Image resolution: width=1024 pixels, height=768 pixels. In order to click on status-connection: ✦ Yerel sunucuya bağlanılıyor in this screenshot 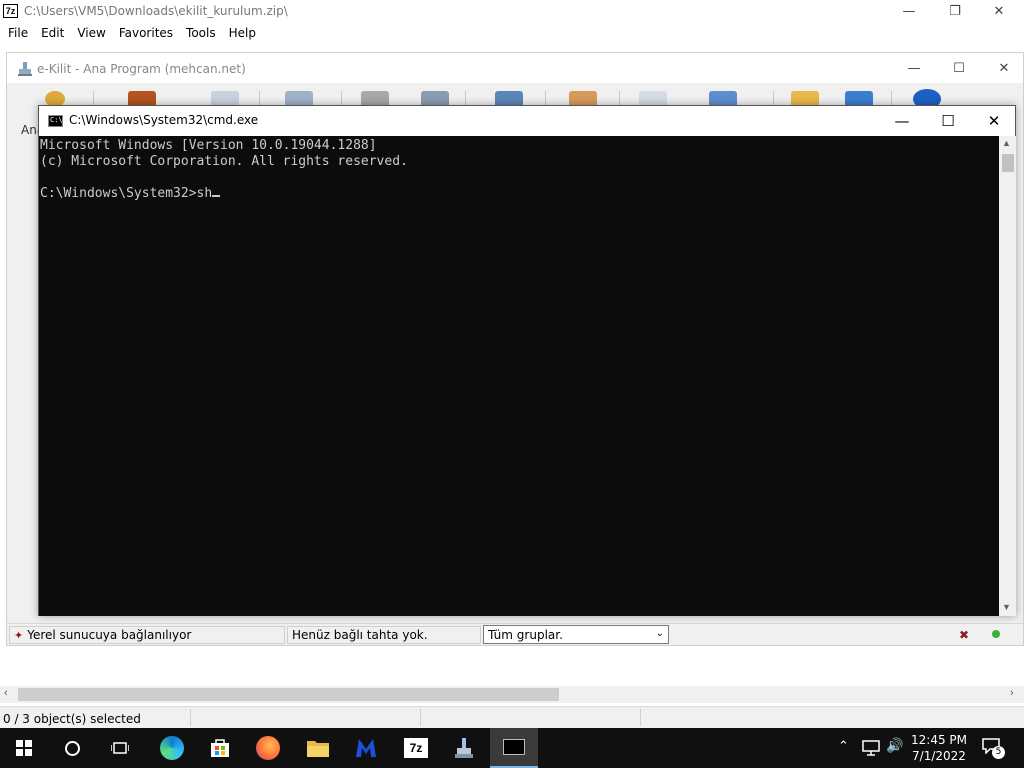, I will do `click(147, 635)`.